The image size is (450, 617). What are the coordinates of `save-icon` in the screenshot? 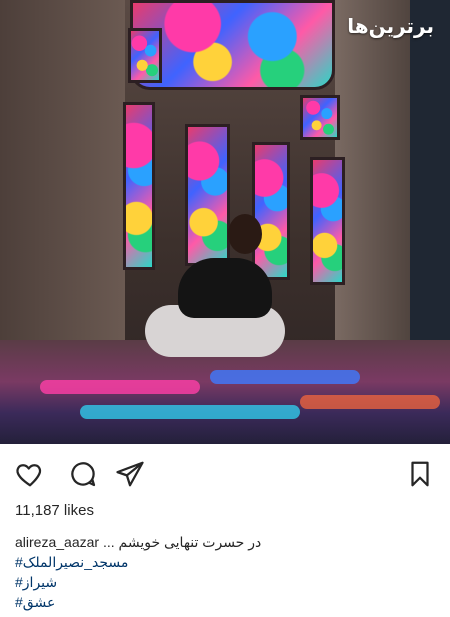 It's located at (420, 474).